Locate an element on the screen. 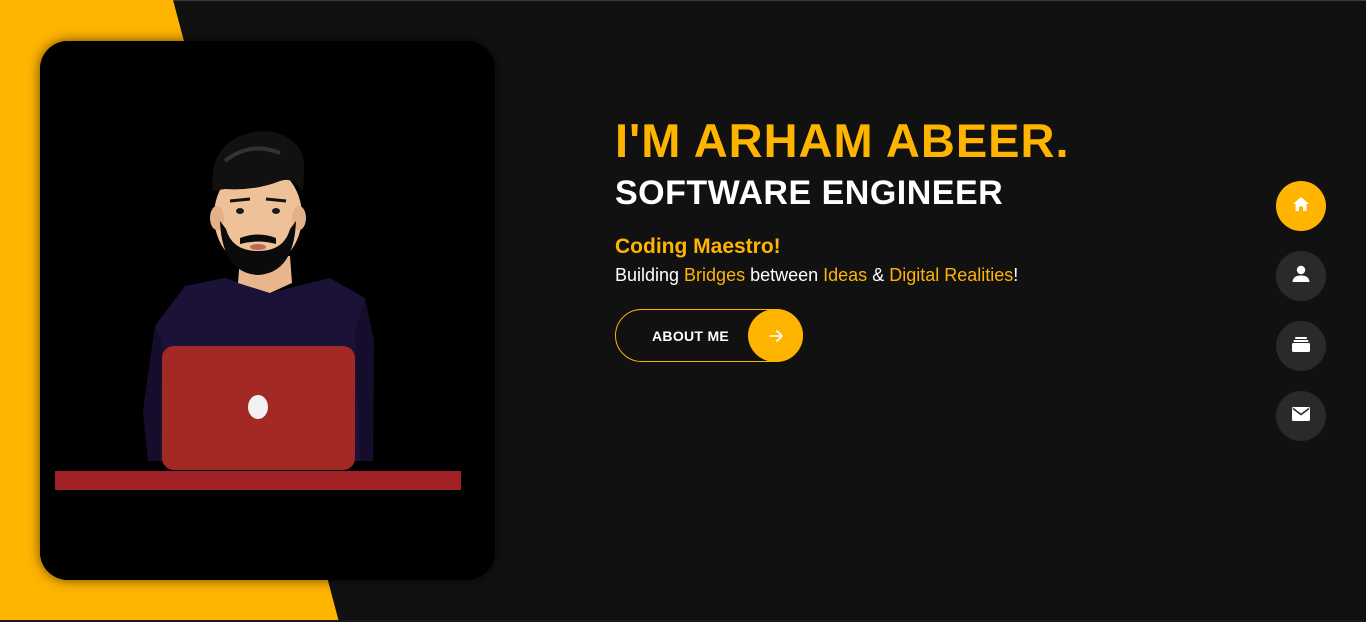  nav-contact-button is located at coordinates (1301, 416).